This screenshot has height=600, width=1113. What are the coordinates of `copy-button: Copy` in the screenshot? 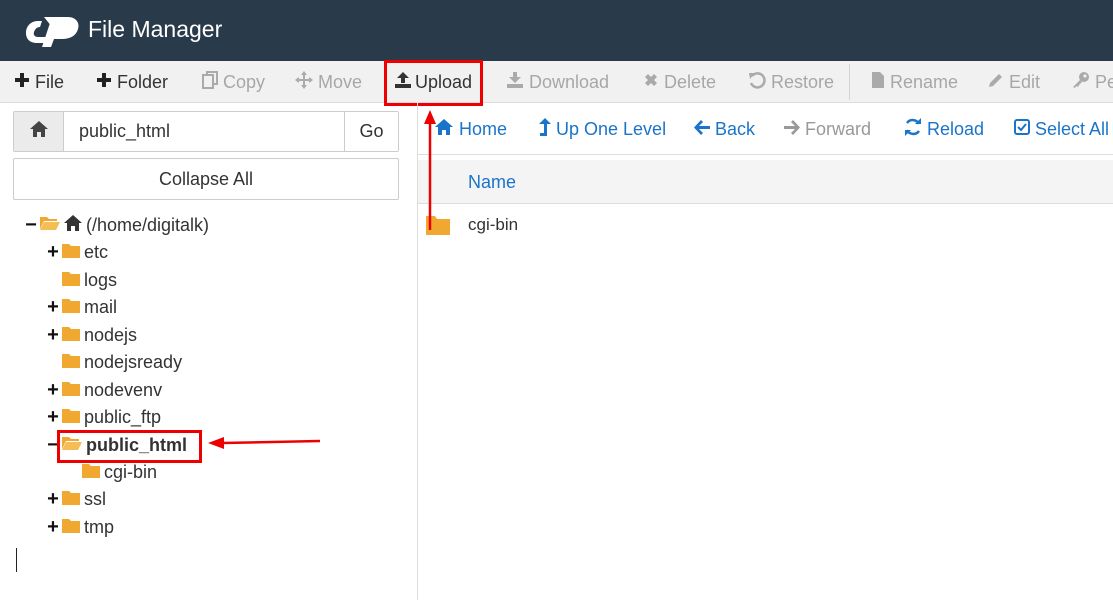 It's located at (233, 82).